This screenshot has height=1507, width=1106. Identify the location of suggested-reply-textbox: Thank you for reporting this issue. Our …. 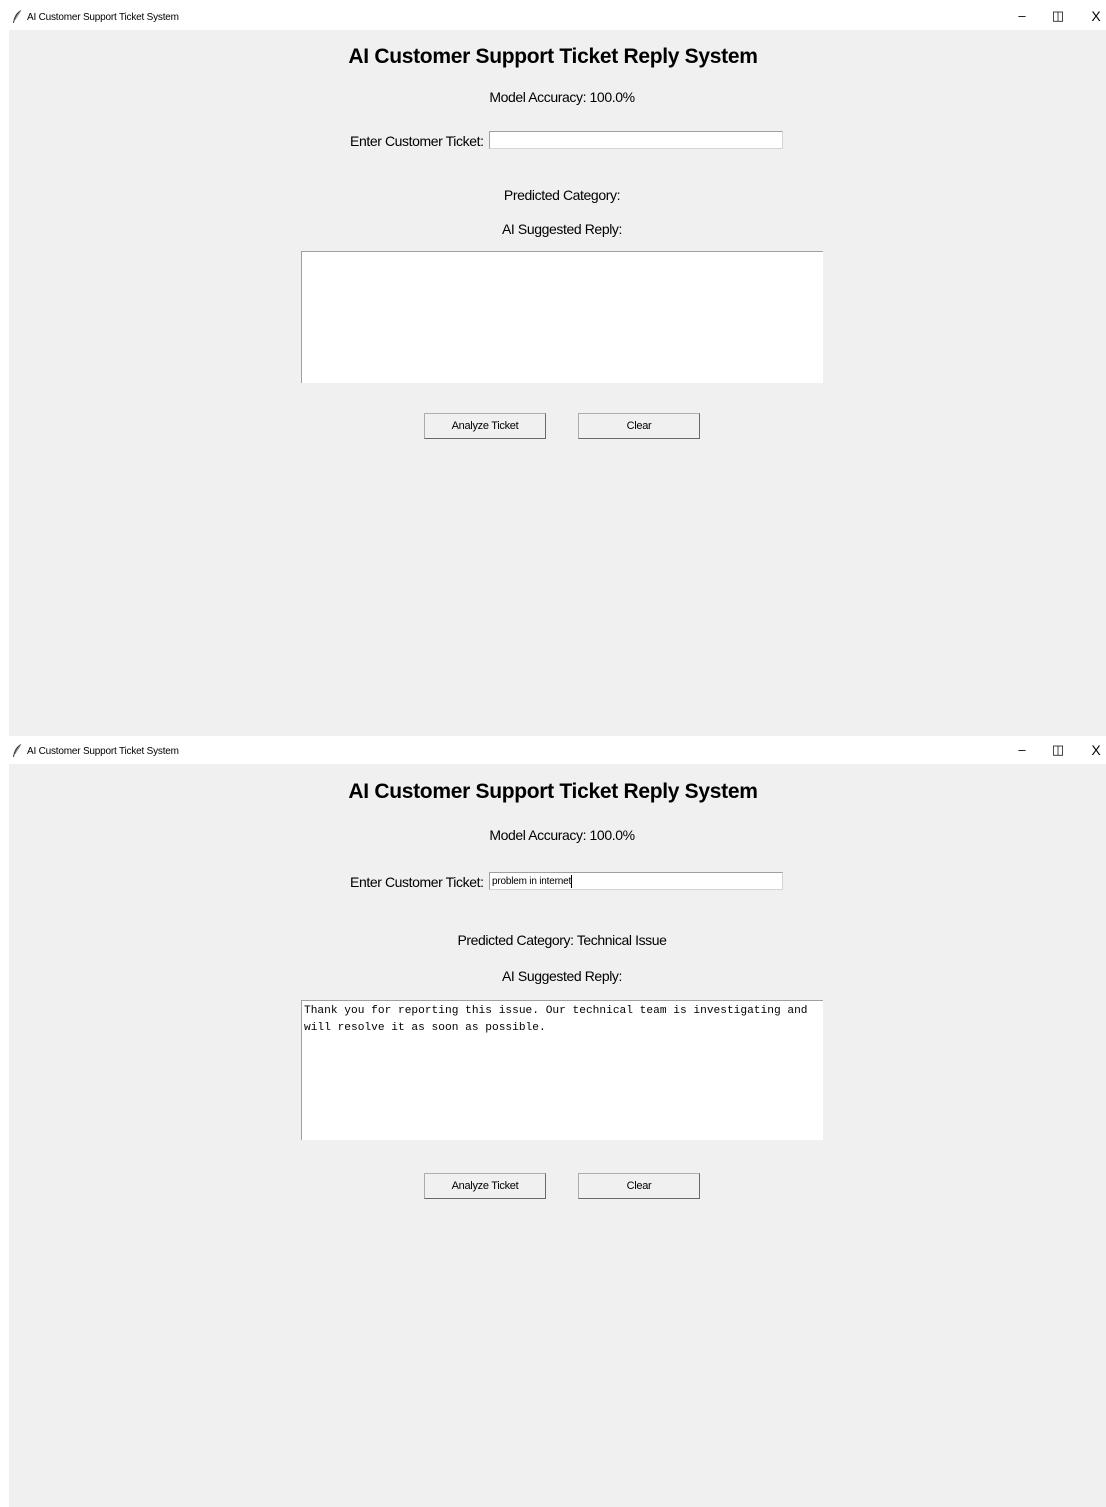
(562, 1070).